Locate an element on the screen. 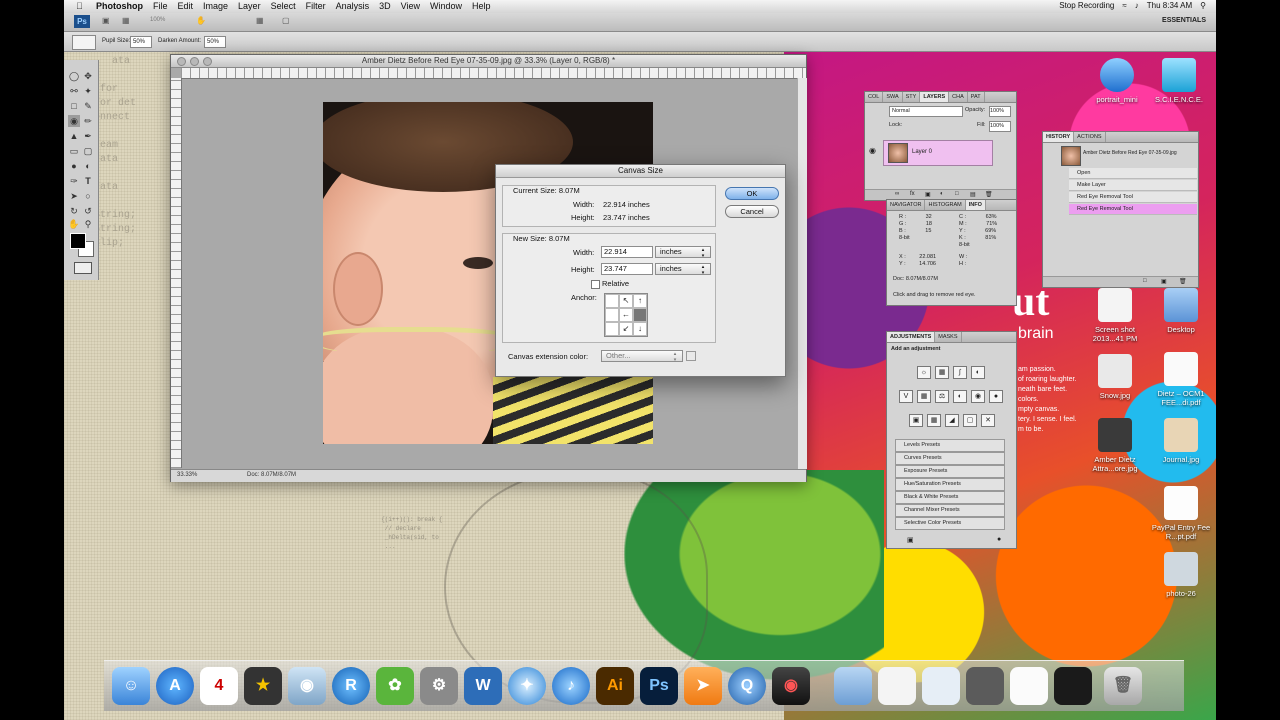 This screenshot has width=1280, height=720. layer-mask-icon: ▣ is located at coordinates (928, 194).